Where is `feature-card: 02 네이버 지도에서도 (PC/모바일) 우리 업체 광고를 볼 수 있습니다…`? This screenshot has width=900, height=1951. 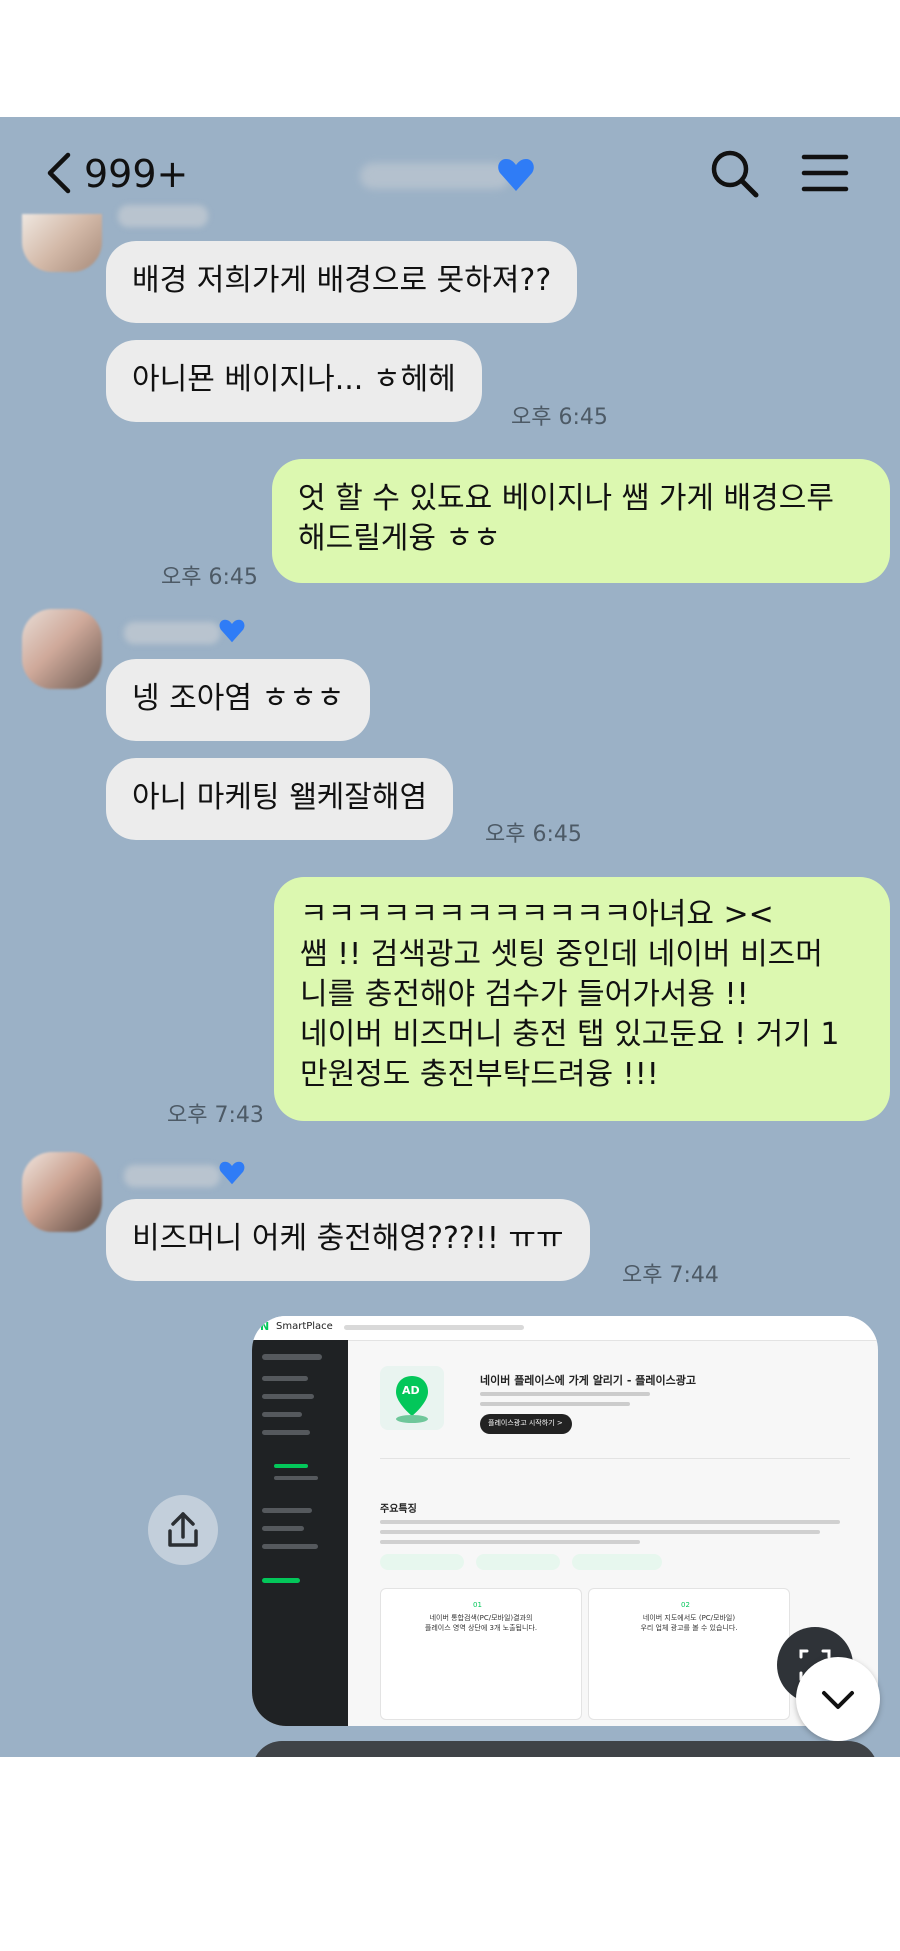
feature-card: 02 네이버 지도에서도 (PC/모바일) 우리 업체 광고를 볼 수 있습니다… is located at coordinates (689, 1654).